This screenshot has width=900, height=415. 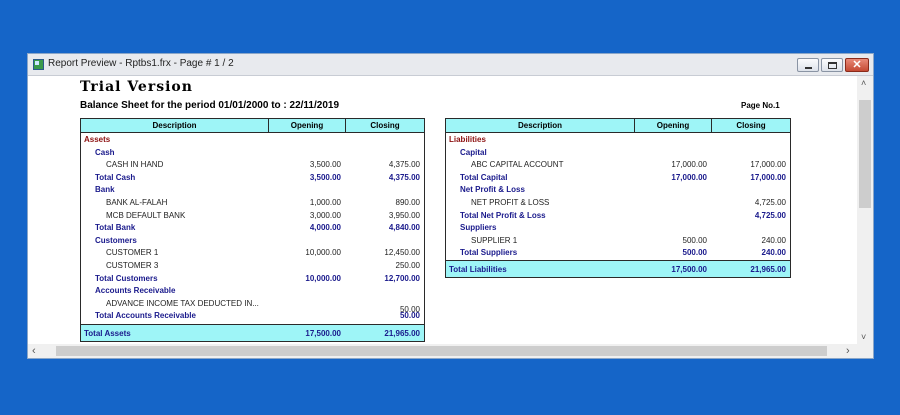 I want to click on row-description: Total Capital, so click(x=484, y=177).